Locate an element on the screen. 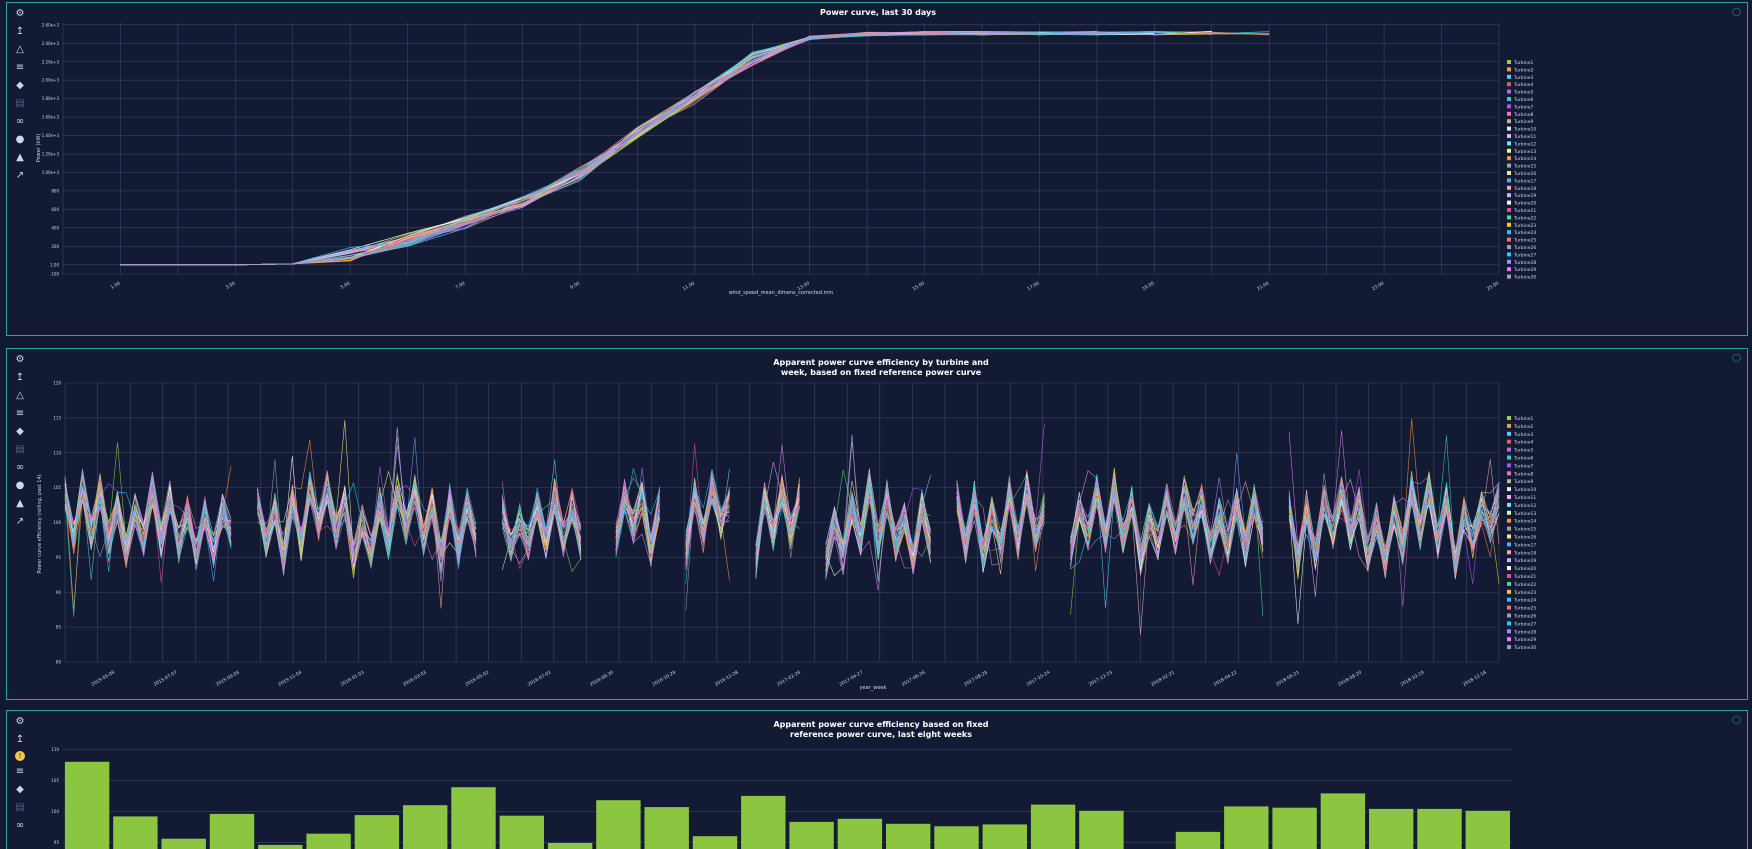  legend-label: Turbine20 is located at coordinates (1524, 569).